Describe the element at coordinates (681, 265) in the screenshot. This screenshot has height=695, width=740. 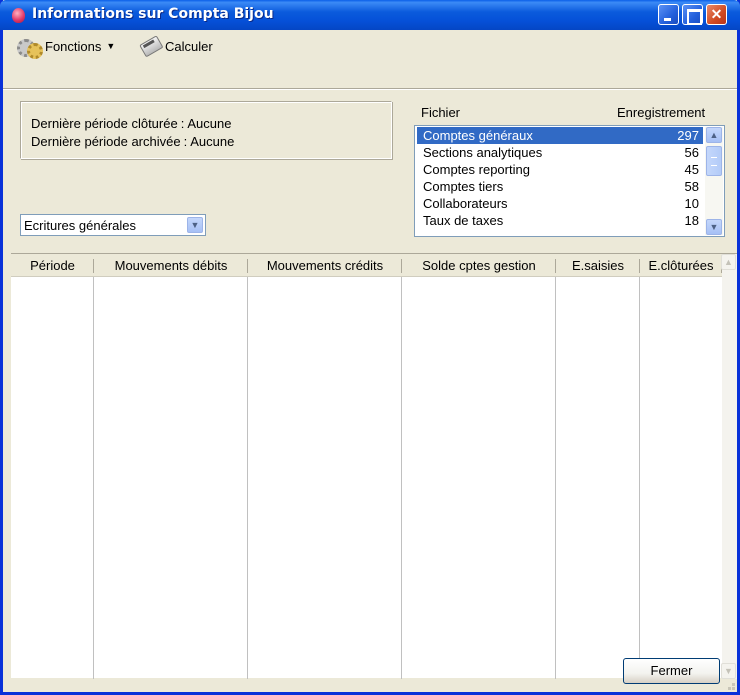
I see `col-header-e-cloturees: E.clôturées` at that location.